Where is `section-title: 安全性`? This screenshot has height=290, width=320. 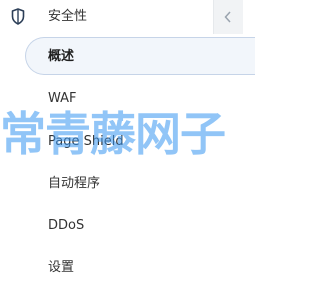 section-title: 安全性 is located at coordinates (68, 16).